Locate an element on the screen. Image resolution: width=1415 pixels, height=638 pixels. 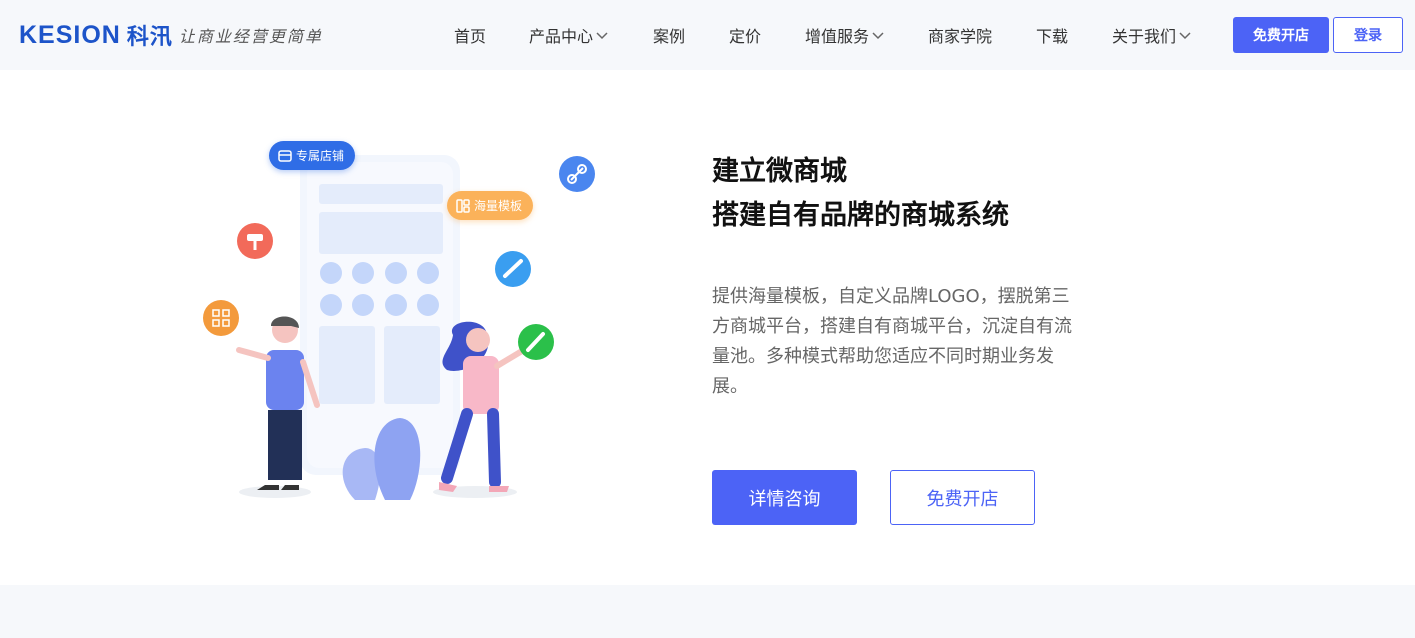
tag-templates: 海量模板 is located at coordinates (490, 205).